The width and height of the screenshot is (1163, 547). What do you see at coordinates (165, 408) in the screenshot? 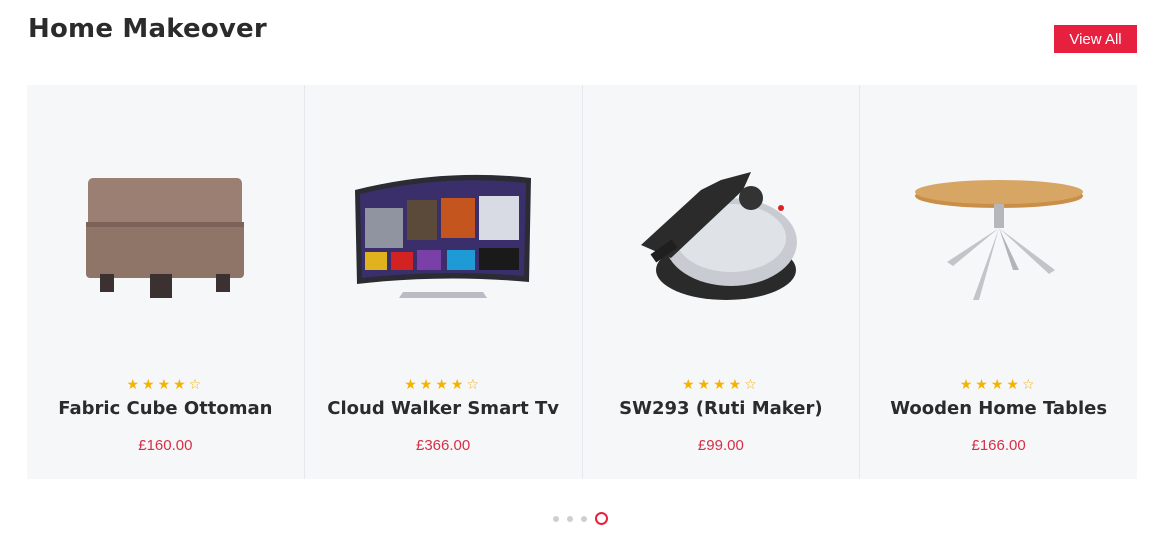
I see `product-name: Fabric Cube Ottoman` at bounding box center [165, 408].